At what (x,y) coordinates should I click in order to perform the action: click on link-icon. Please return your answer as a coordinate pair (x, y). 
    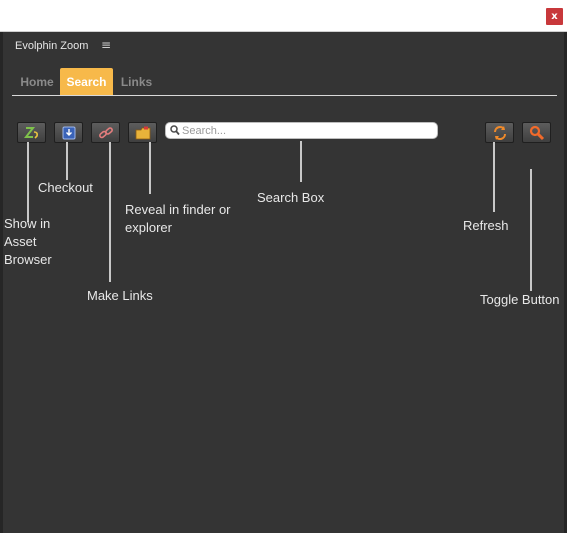
    Looking at the image, I should click on (105, 132).